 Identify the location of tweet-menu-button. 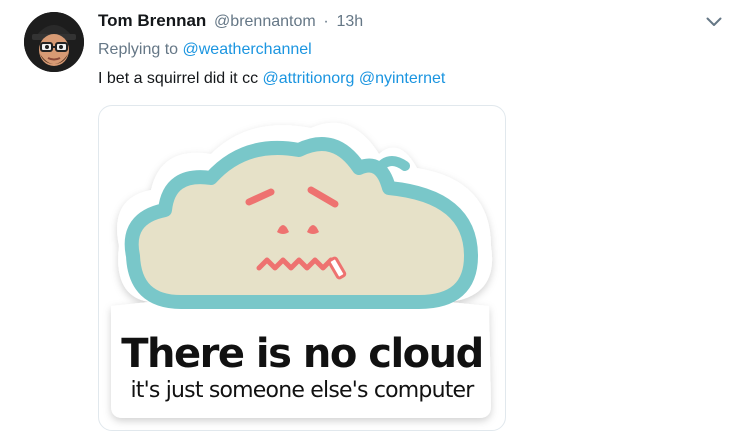
(714, 22).